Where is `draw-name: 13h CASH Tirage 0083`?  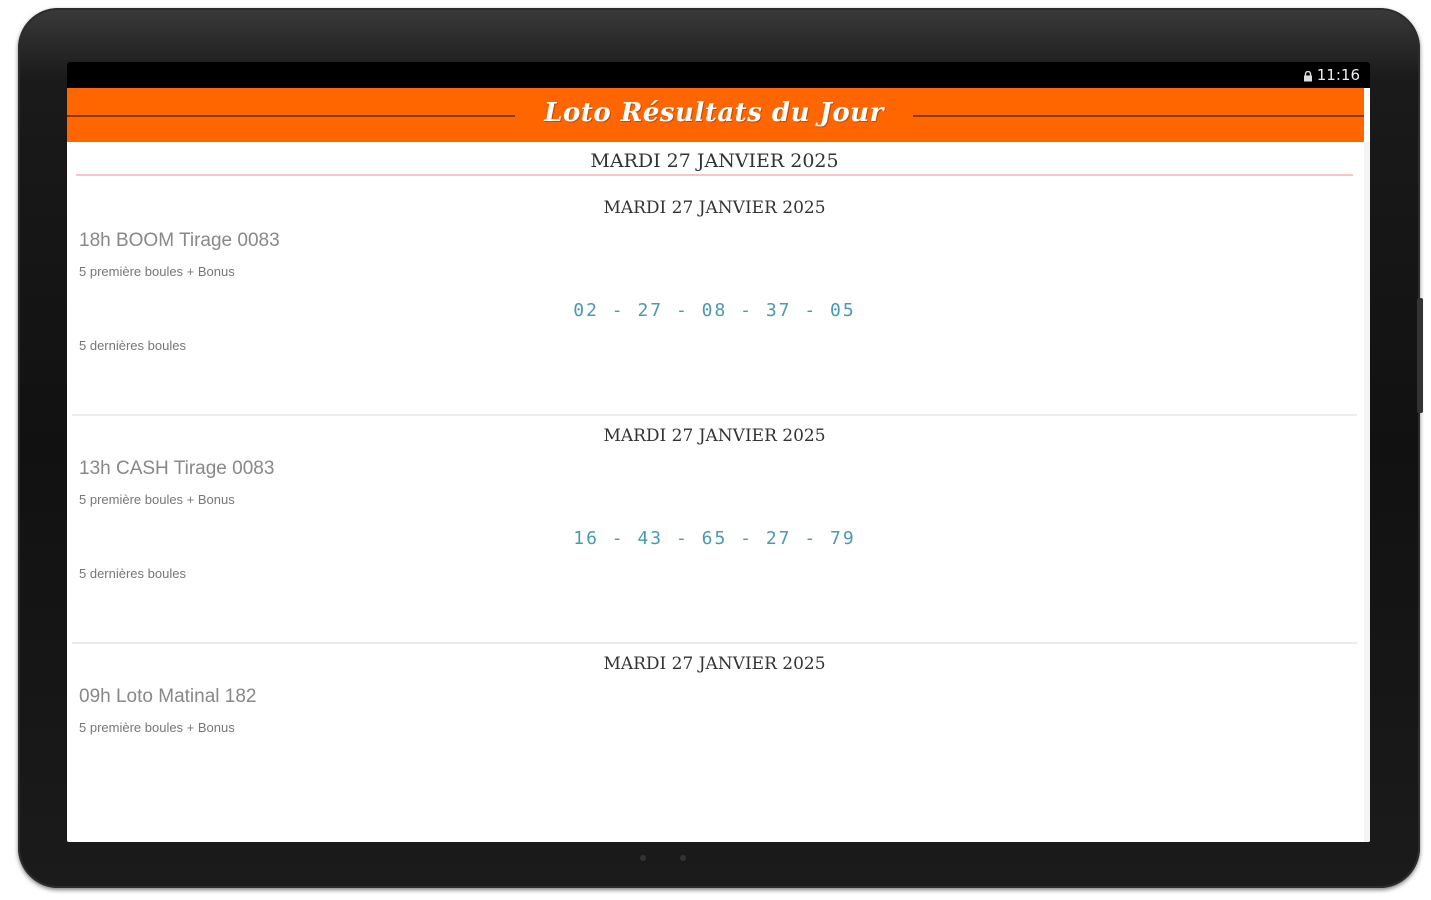 draw-name: 13h CASH Tirage 0083 is located at coordinates (177, 468).